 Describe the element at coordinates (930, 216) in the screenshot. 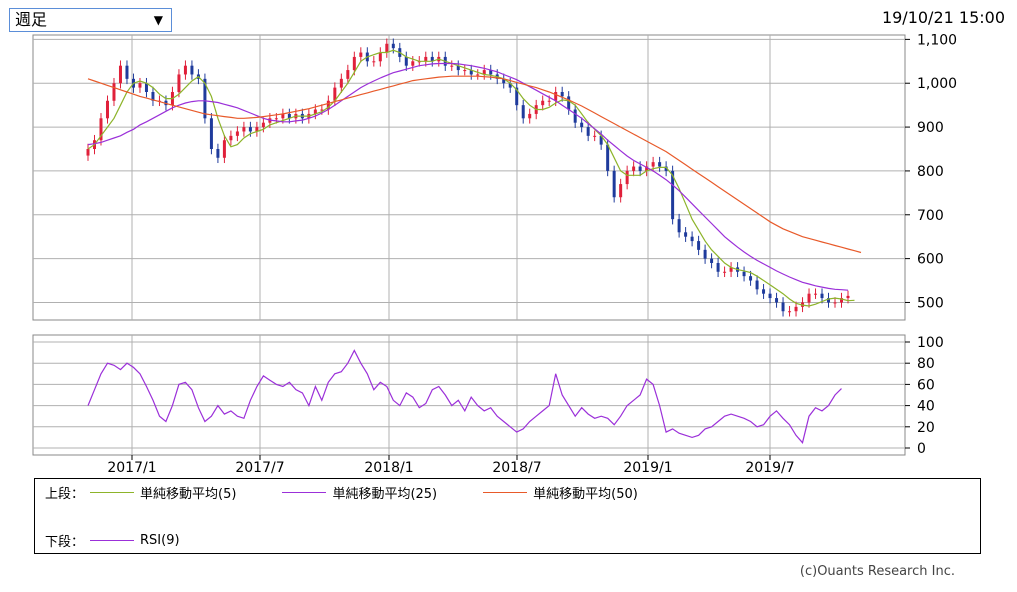

I see `price-tick-label: 700` at that location.